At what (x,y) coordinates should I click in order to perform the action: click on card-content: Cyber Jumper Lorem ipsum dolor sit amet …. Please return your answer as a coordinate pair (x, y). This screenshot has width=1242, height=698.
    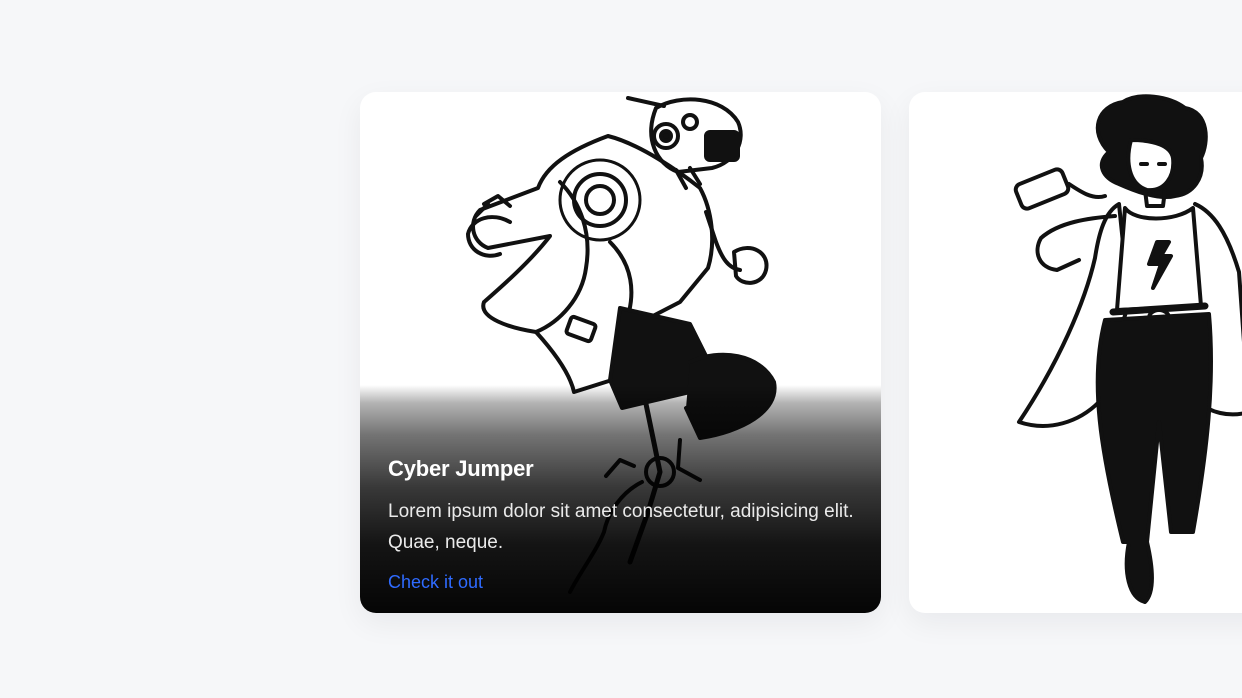
    Looking at the image, I should click on (621, 524).